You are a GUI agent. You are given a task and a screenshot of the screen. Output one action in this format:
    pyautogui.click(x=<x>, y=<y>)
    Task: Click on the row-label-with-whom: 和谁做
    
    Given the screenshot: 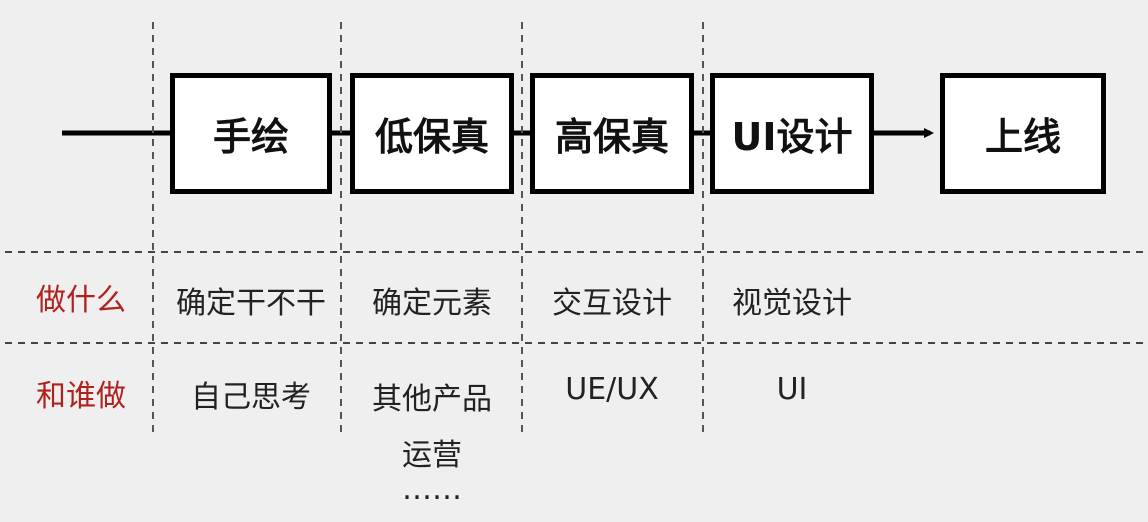 What is the action you would take?
    pyautogui.click(x=81, y=396)
    